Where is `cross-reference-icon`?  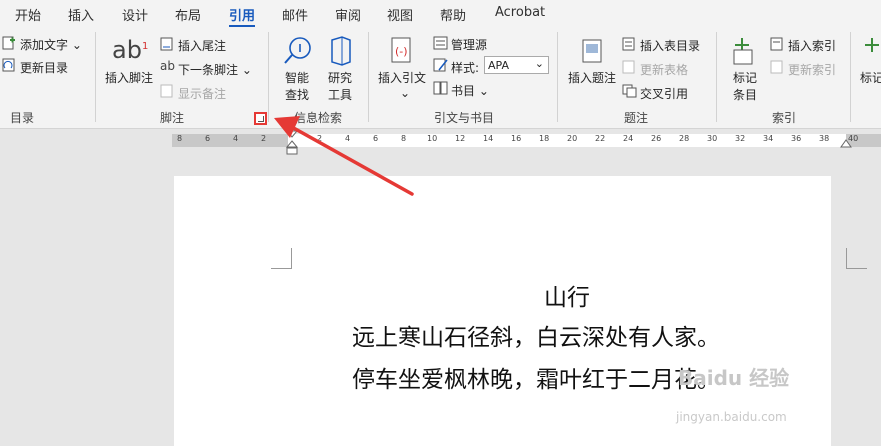
cross-reference-icon is located at coordinates (629, 91).